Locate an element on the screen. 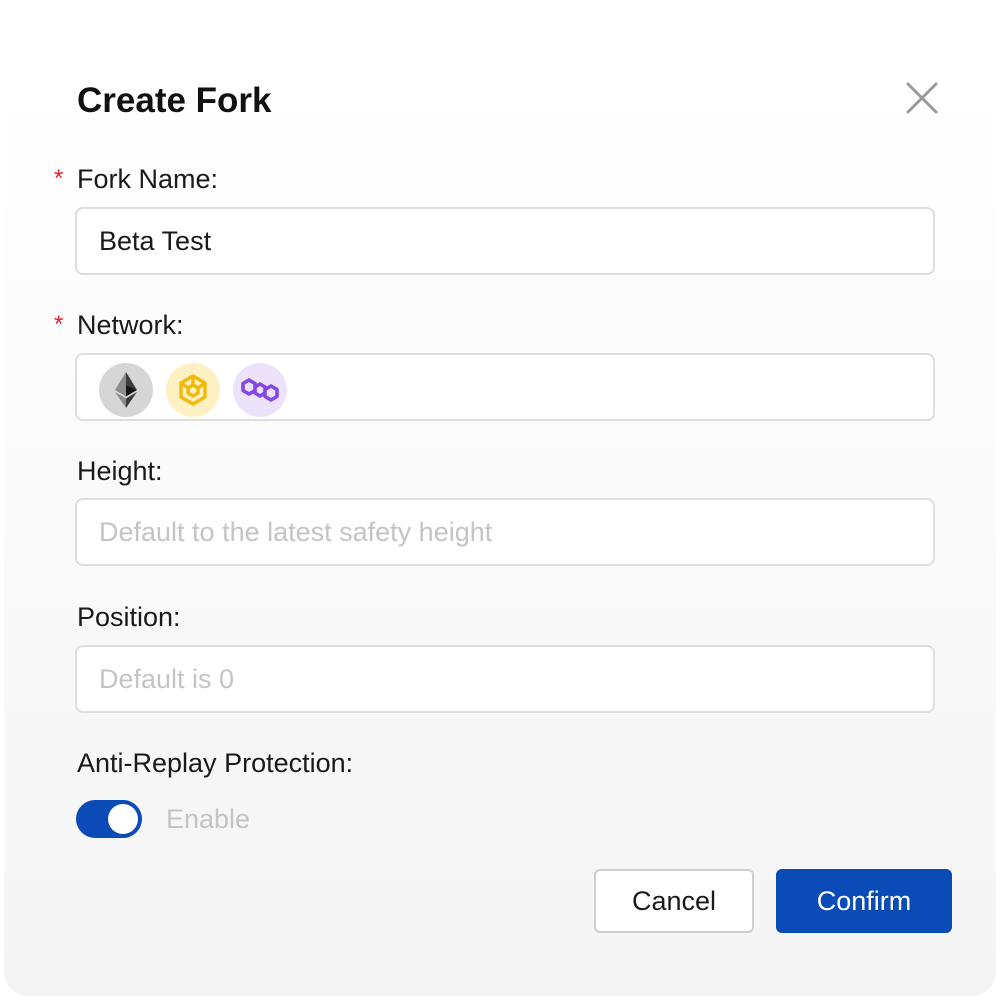  polygon-icon is located at coordinates (260, 390).